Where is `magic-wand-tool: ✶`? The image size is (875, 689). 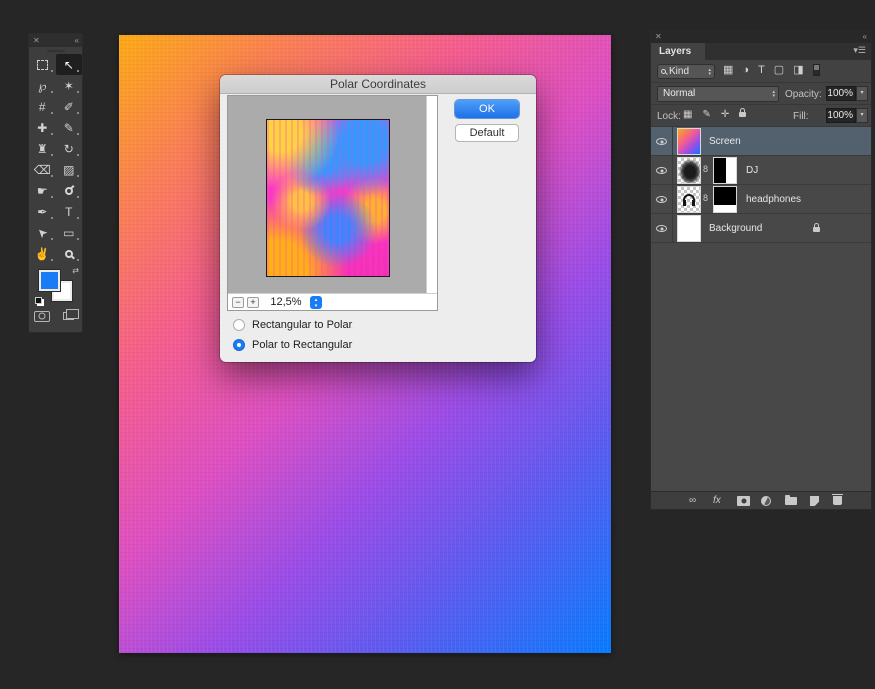 magic-wand-tool: ✶ is located at coordinates (69, 85).